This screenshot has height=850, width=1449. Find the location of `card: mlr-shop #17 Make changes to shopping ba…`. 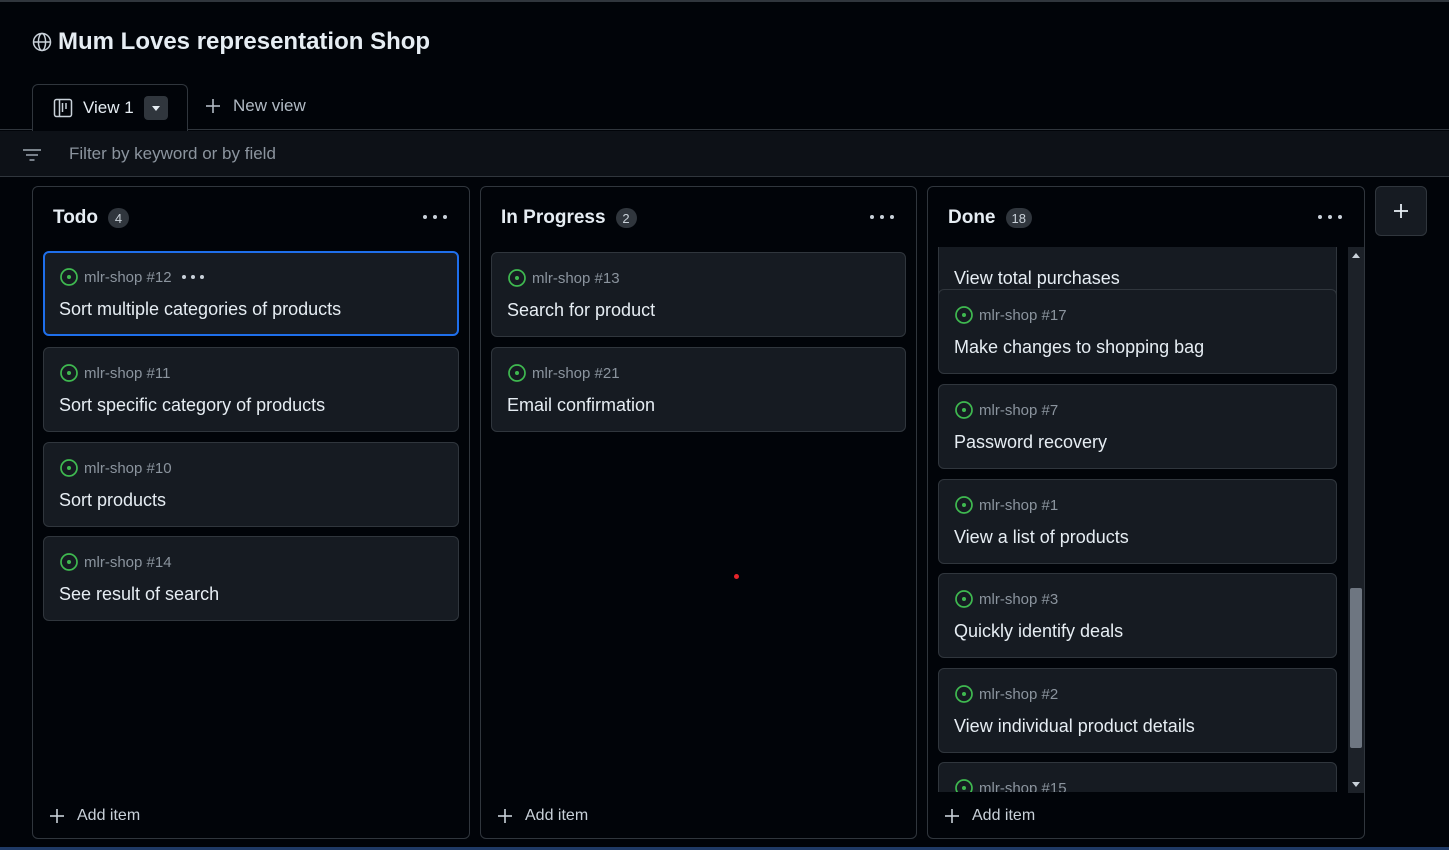

card: mlr-shop #17 Make changes to shopping ba… is located at coordinates (1137, 331).